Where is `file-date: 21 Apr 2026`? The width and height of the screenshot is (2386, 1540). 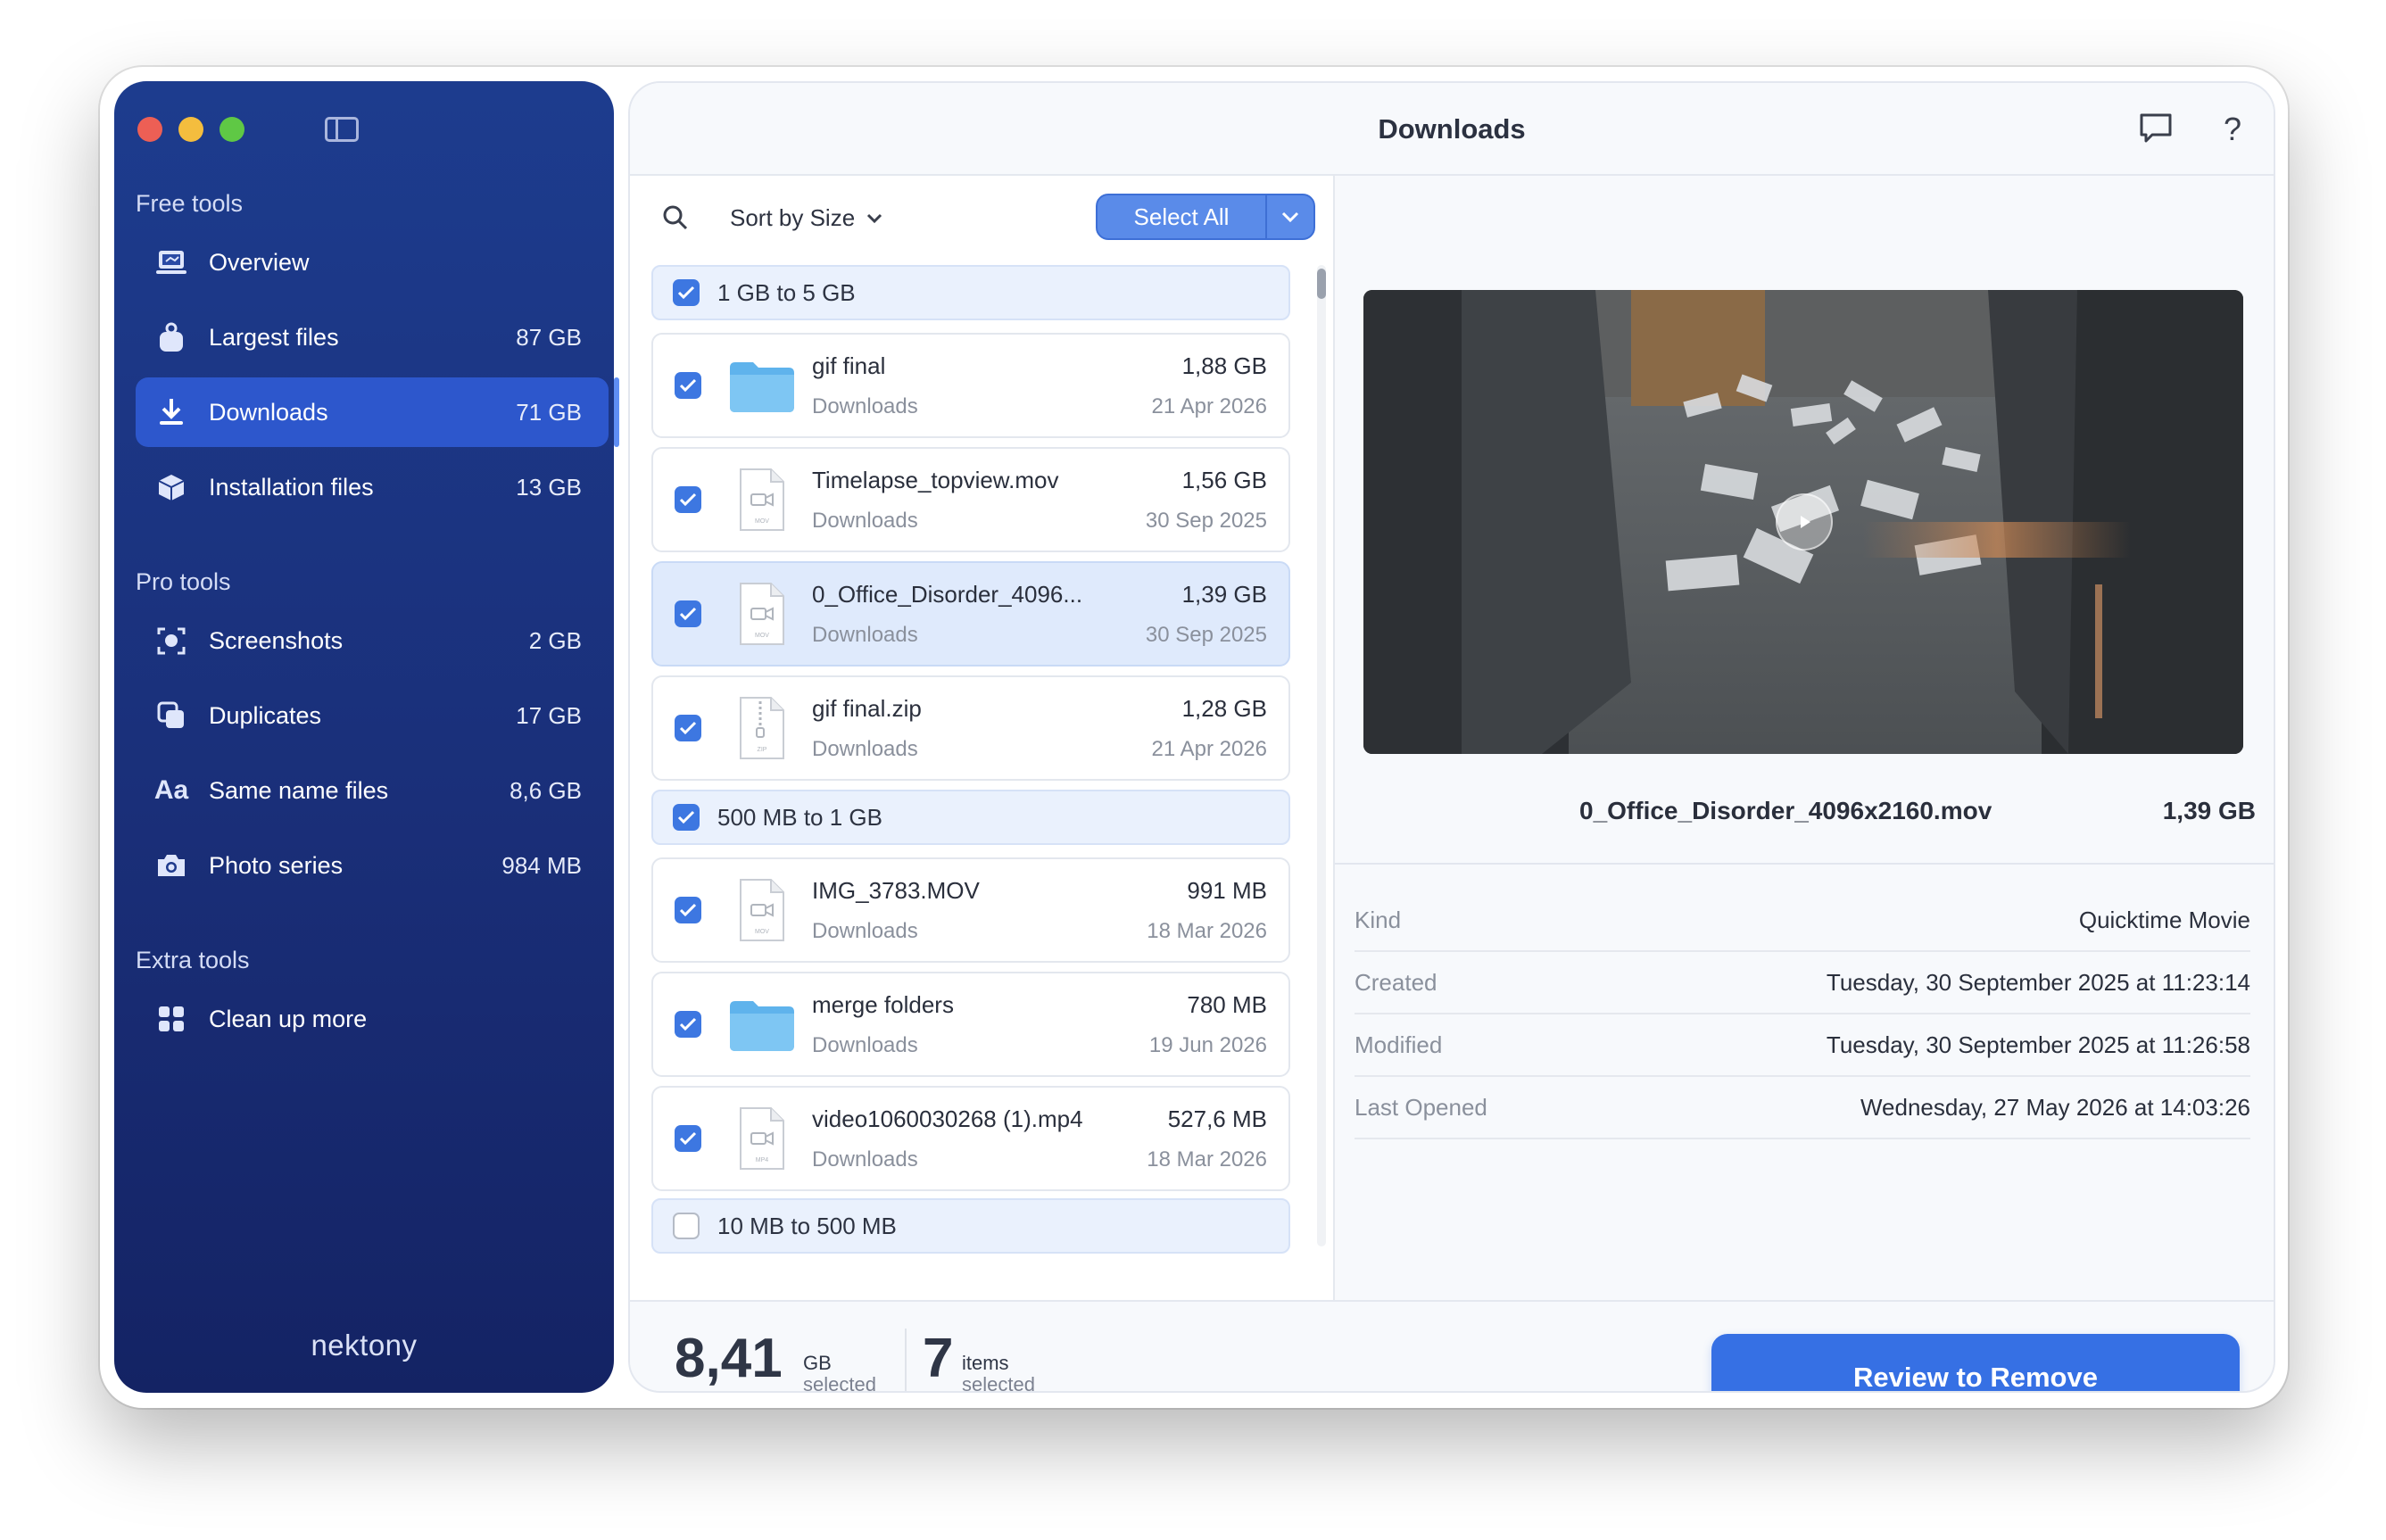 file-date: 21 Apr 2026 is located at coordinates (1209, 748).